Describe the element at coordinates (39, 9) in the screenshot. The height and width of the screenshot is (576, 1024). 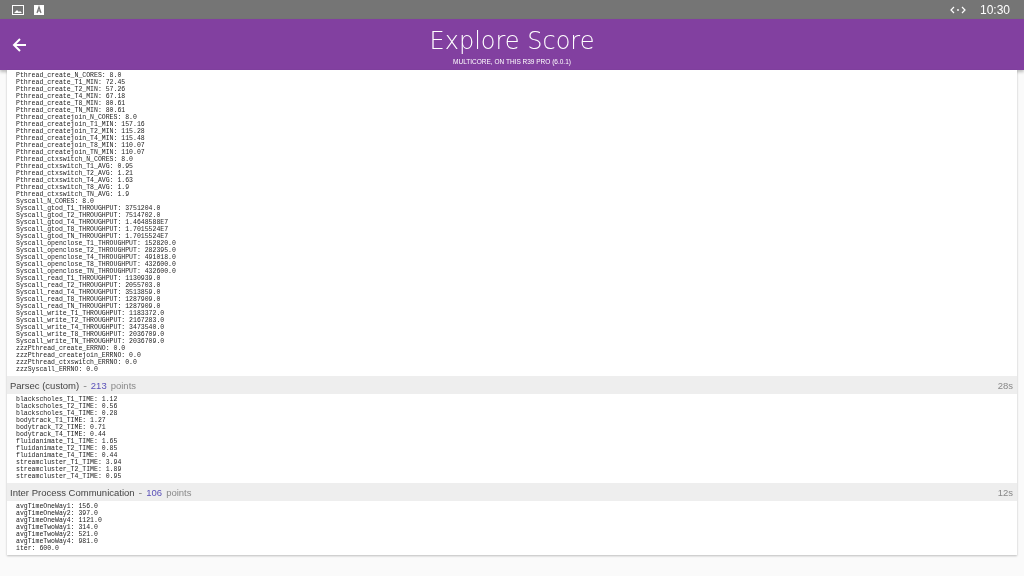
I see `font-icon` at that location.